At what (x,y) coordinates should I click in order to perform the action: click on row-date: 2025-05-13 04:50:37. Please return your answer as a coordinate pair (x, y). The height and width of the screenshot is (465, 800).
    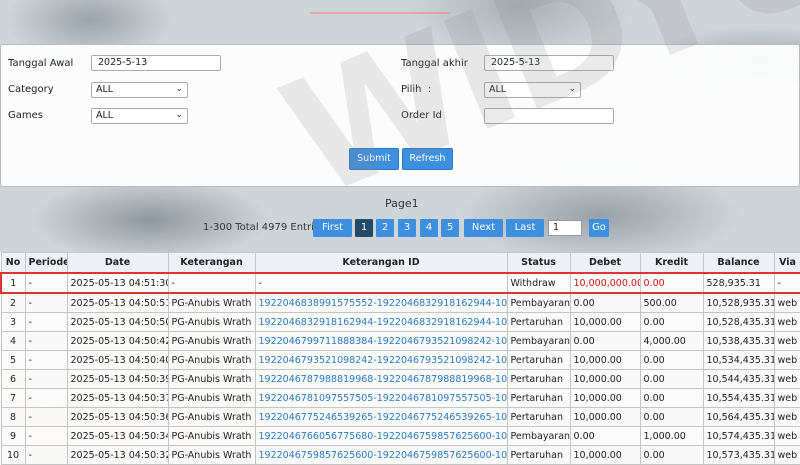
    Looking at the image, I should click on (117, 398).